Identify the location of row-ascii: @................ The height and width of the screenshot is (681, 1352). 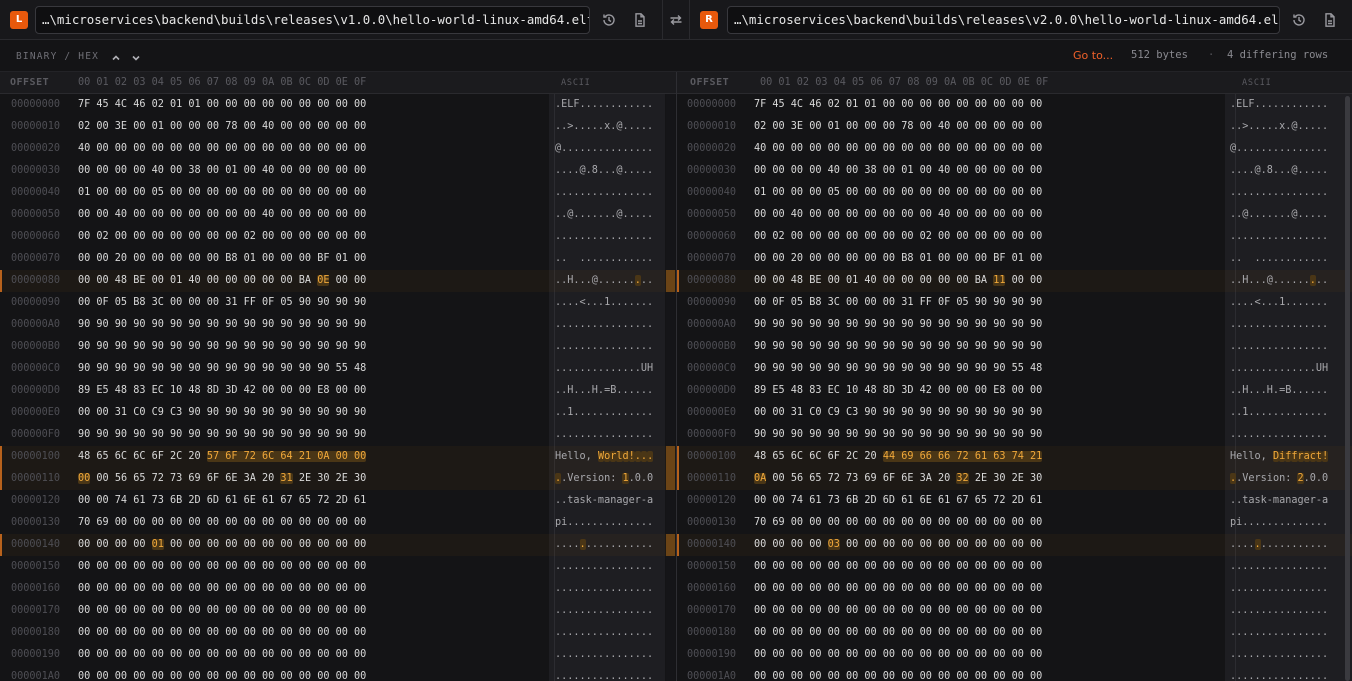
(604, 149).